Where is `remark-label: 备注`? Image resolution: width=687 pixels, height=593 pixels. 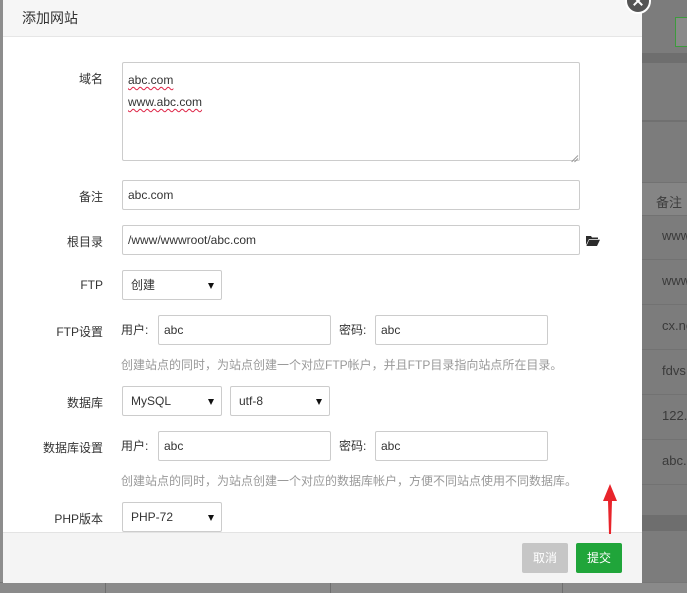
remark-label: 备注 is located at coordinates (90, 197).